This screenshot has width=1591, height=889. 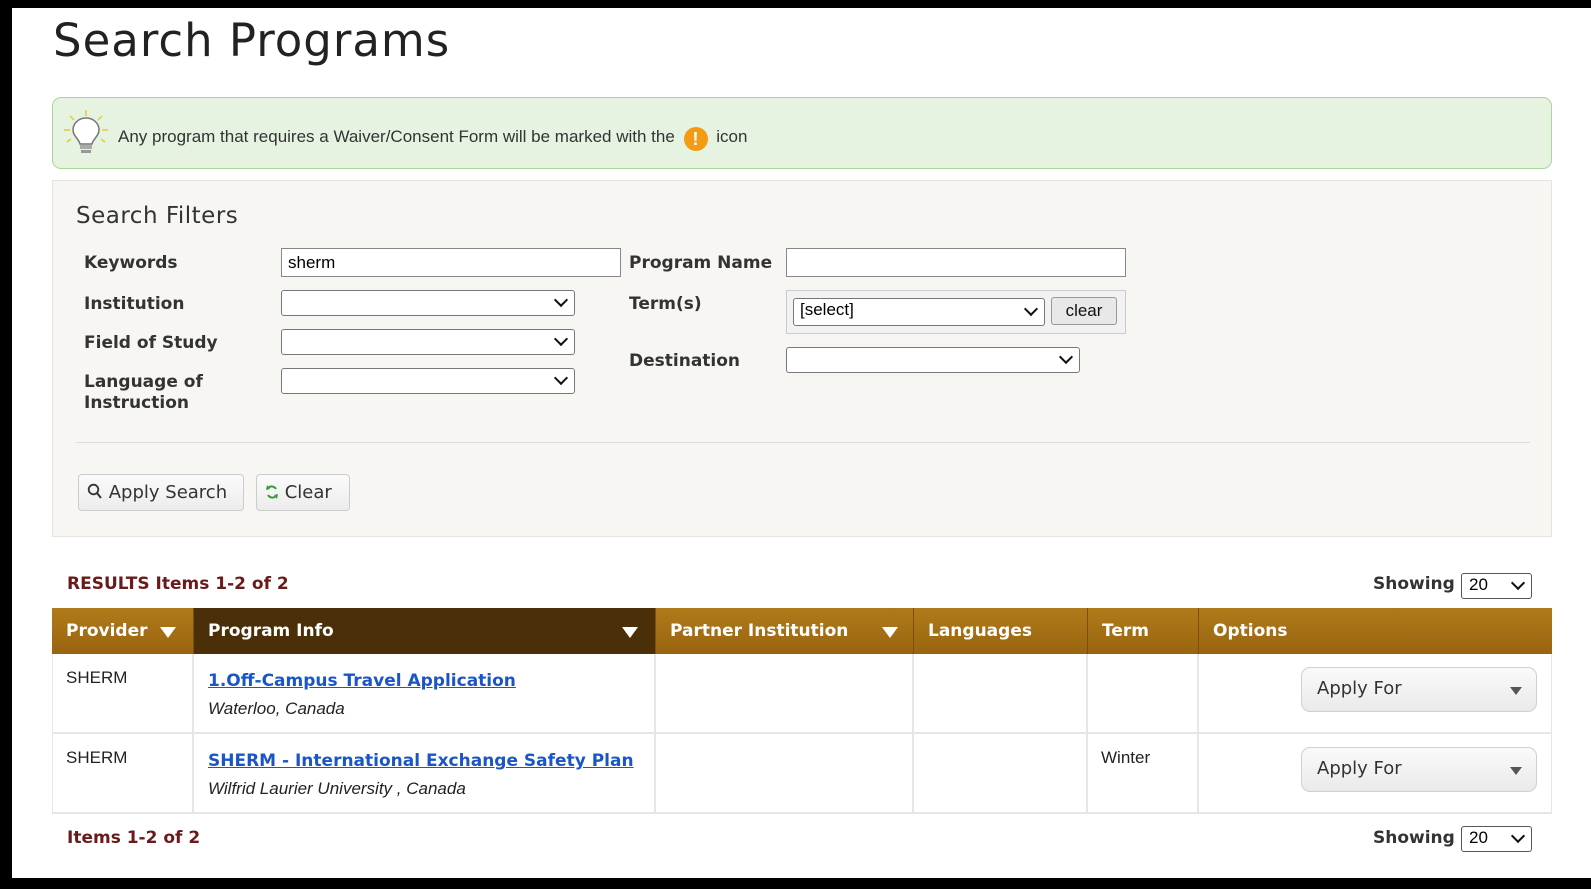 What do you see at coordinates (732, 136) in the screenshot?
I see `notice-text-end: icon` at bounding box center [732, 136].